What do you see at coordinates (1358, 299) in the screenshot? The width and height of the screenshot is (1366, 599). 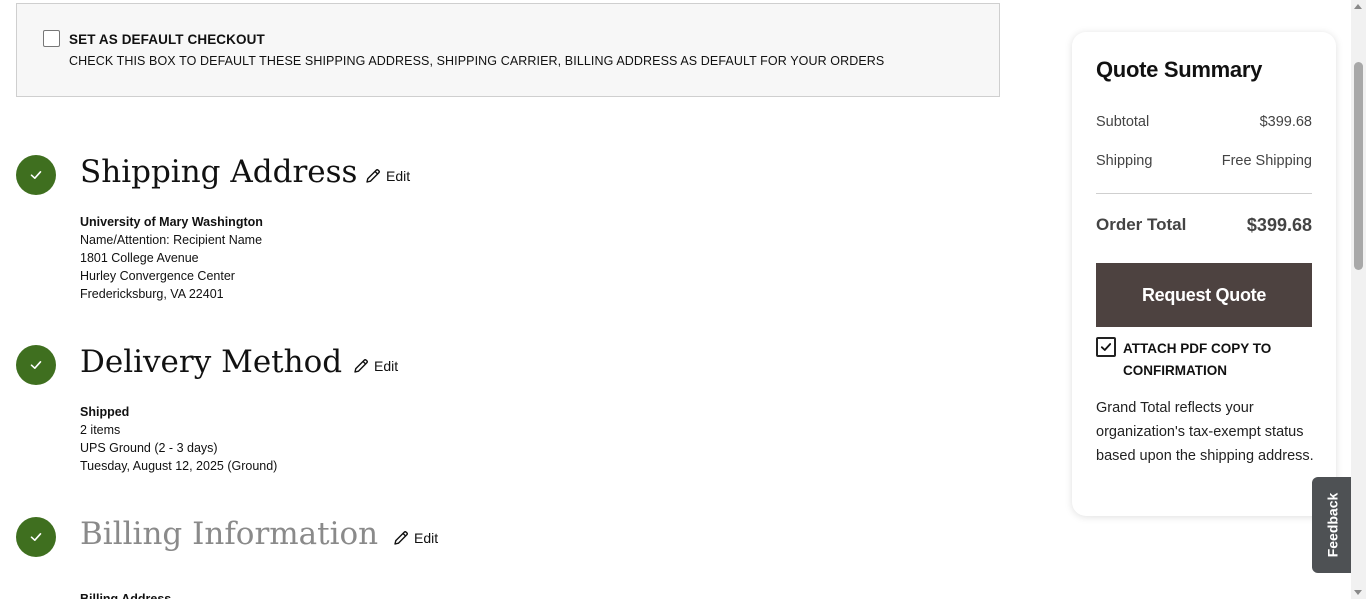 I see `page-scrollbar` at bounding box center [1358, 299].